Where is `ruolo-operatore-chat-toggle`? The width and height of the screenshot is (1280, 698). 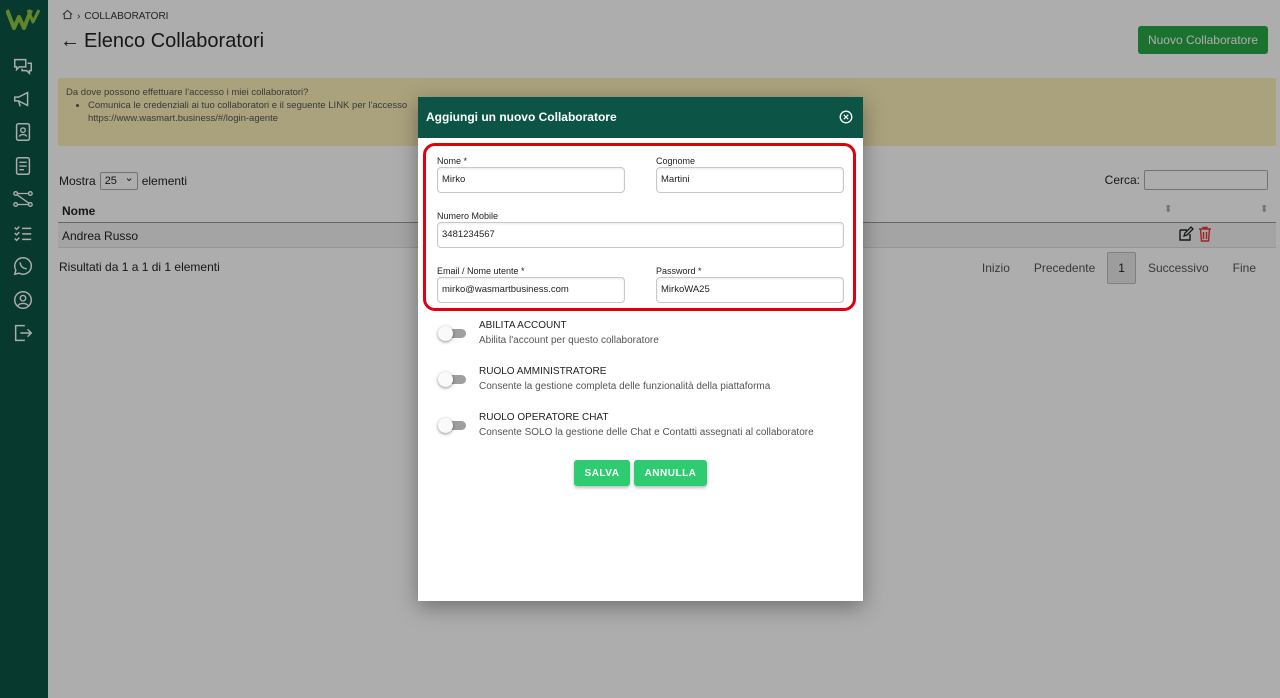
ruolo-operatore-chat-toggle is located at coordinates (452, 425).